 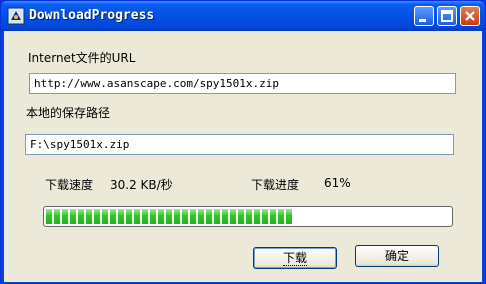 I want to click on minimize-icon, so click(x=422, y=20).